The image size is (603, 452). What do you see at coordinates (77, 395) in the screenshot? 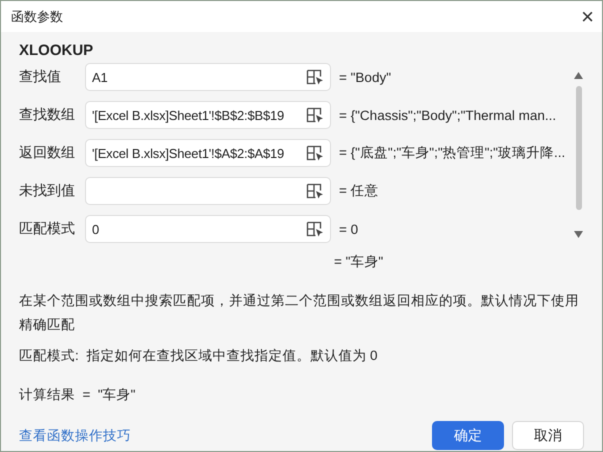
I see `calculation-result: 计算结果 = "车身"` at bounding box center [77, 395].